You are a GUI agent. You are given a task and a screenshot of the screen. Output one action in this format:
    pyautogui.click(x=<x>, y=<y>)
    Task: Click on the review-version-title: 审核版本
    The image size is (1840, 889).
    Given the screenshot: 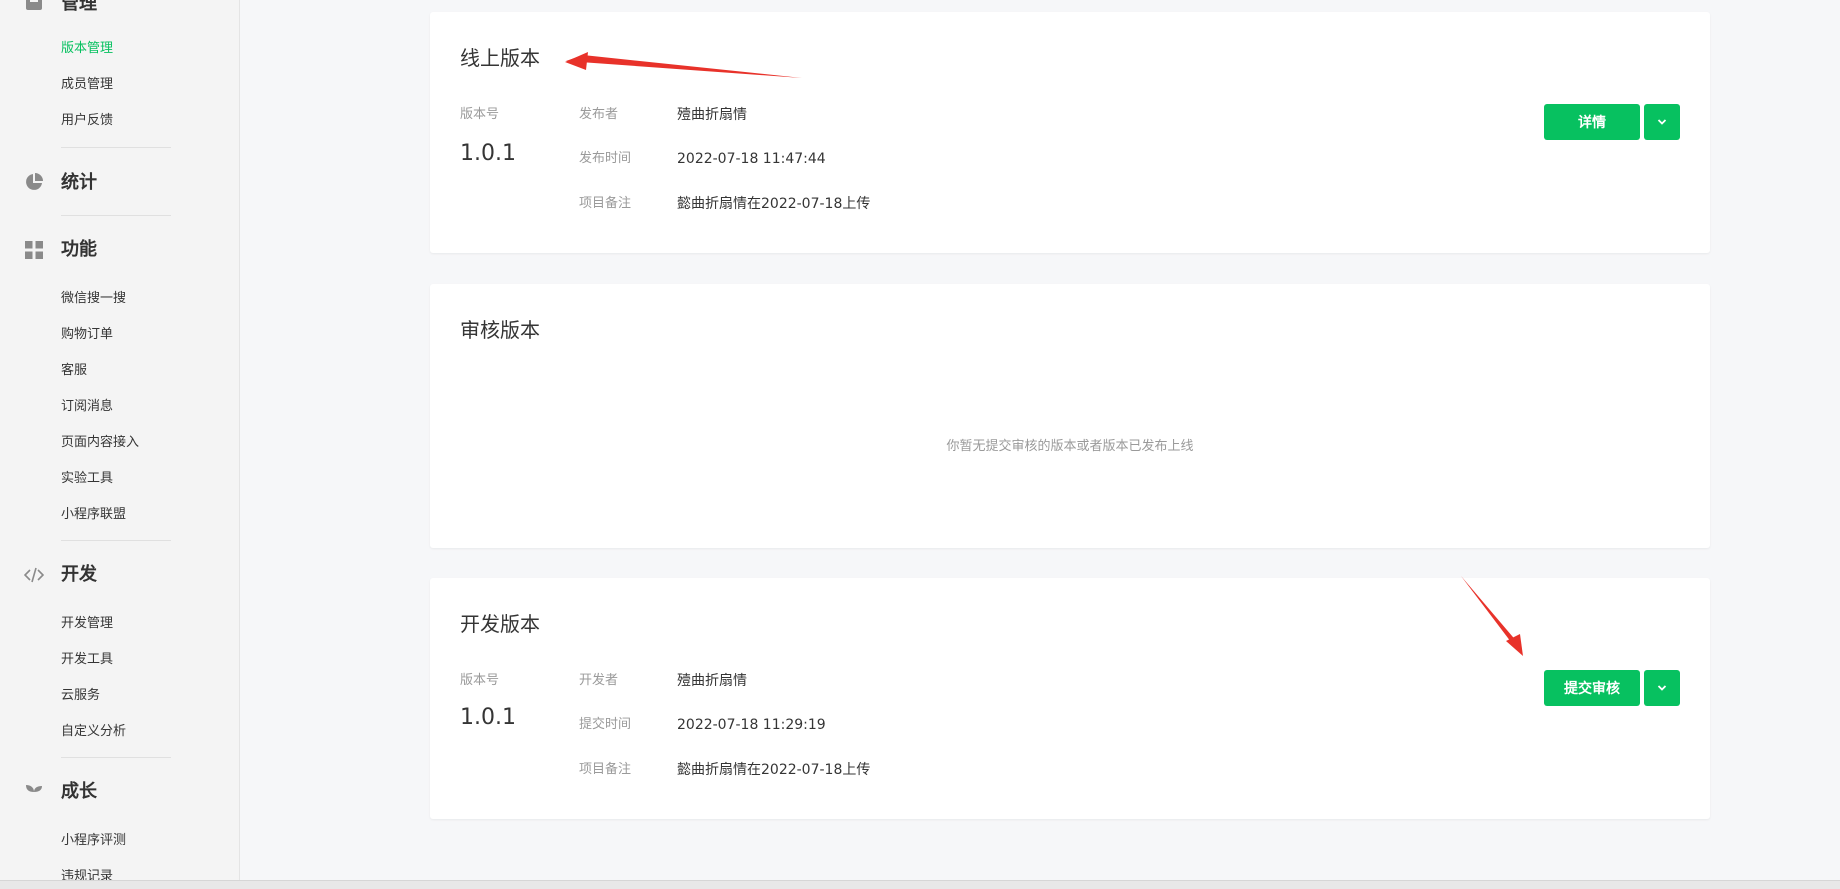 What is the action you would take?
    pyautogui.click(x=500, y=330)
    